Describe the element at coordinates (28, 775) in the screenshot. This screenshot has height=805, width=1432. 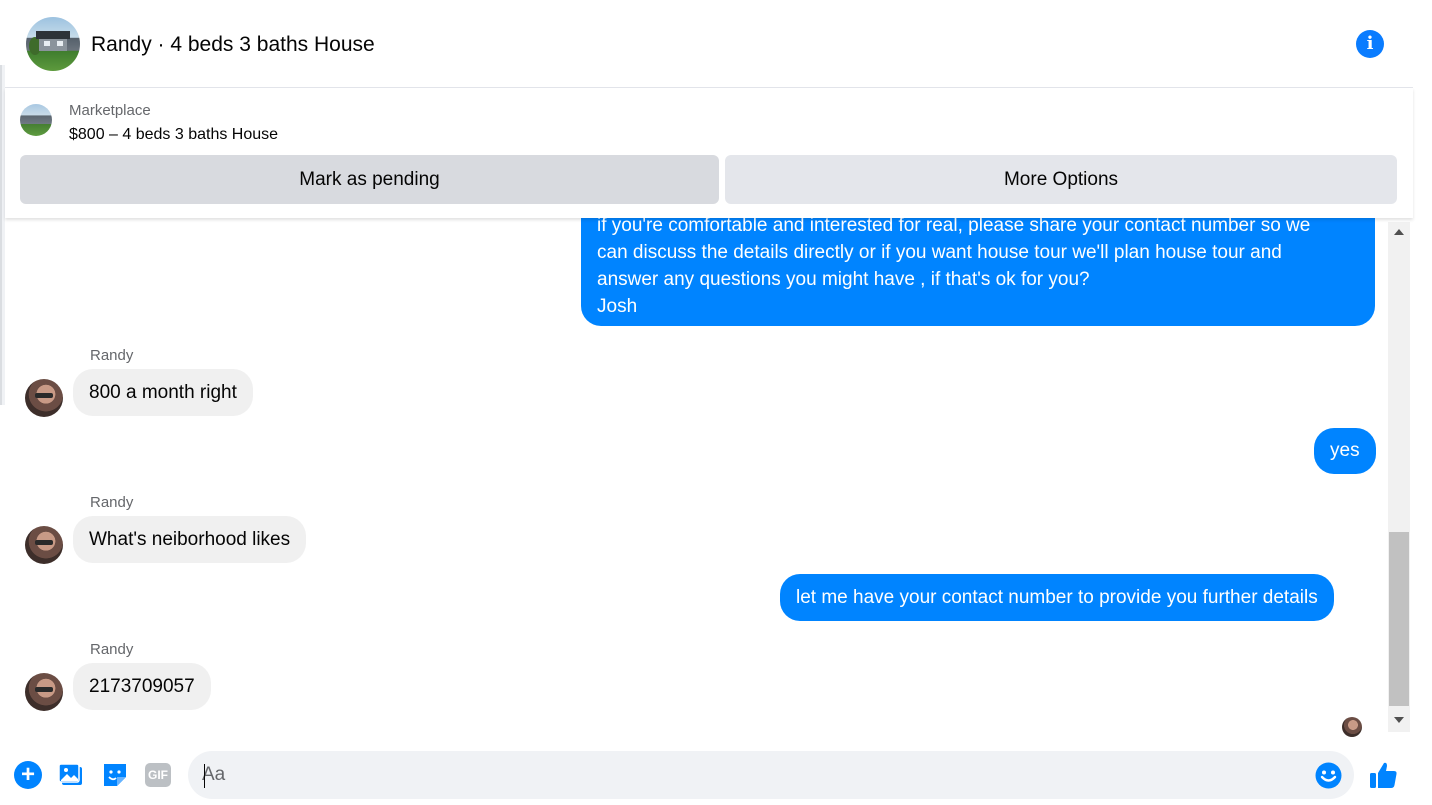
I see `plus-icon: +` at that location.